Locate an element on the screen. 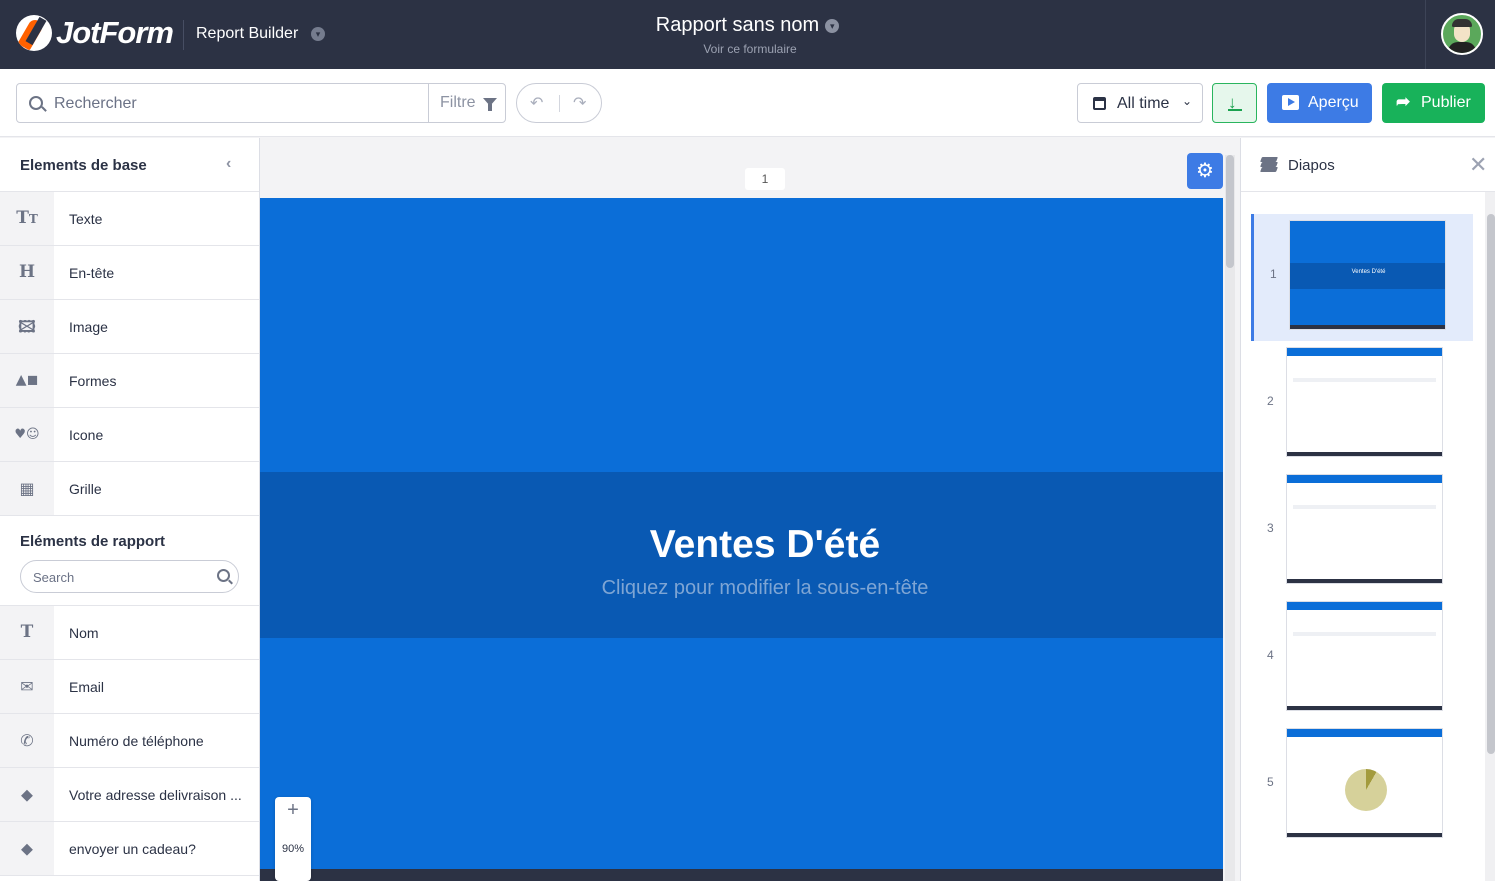  canvas-scrollbar is located at coordinates (1230, 518).